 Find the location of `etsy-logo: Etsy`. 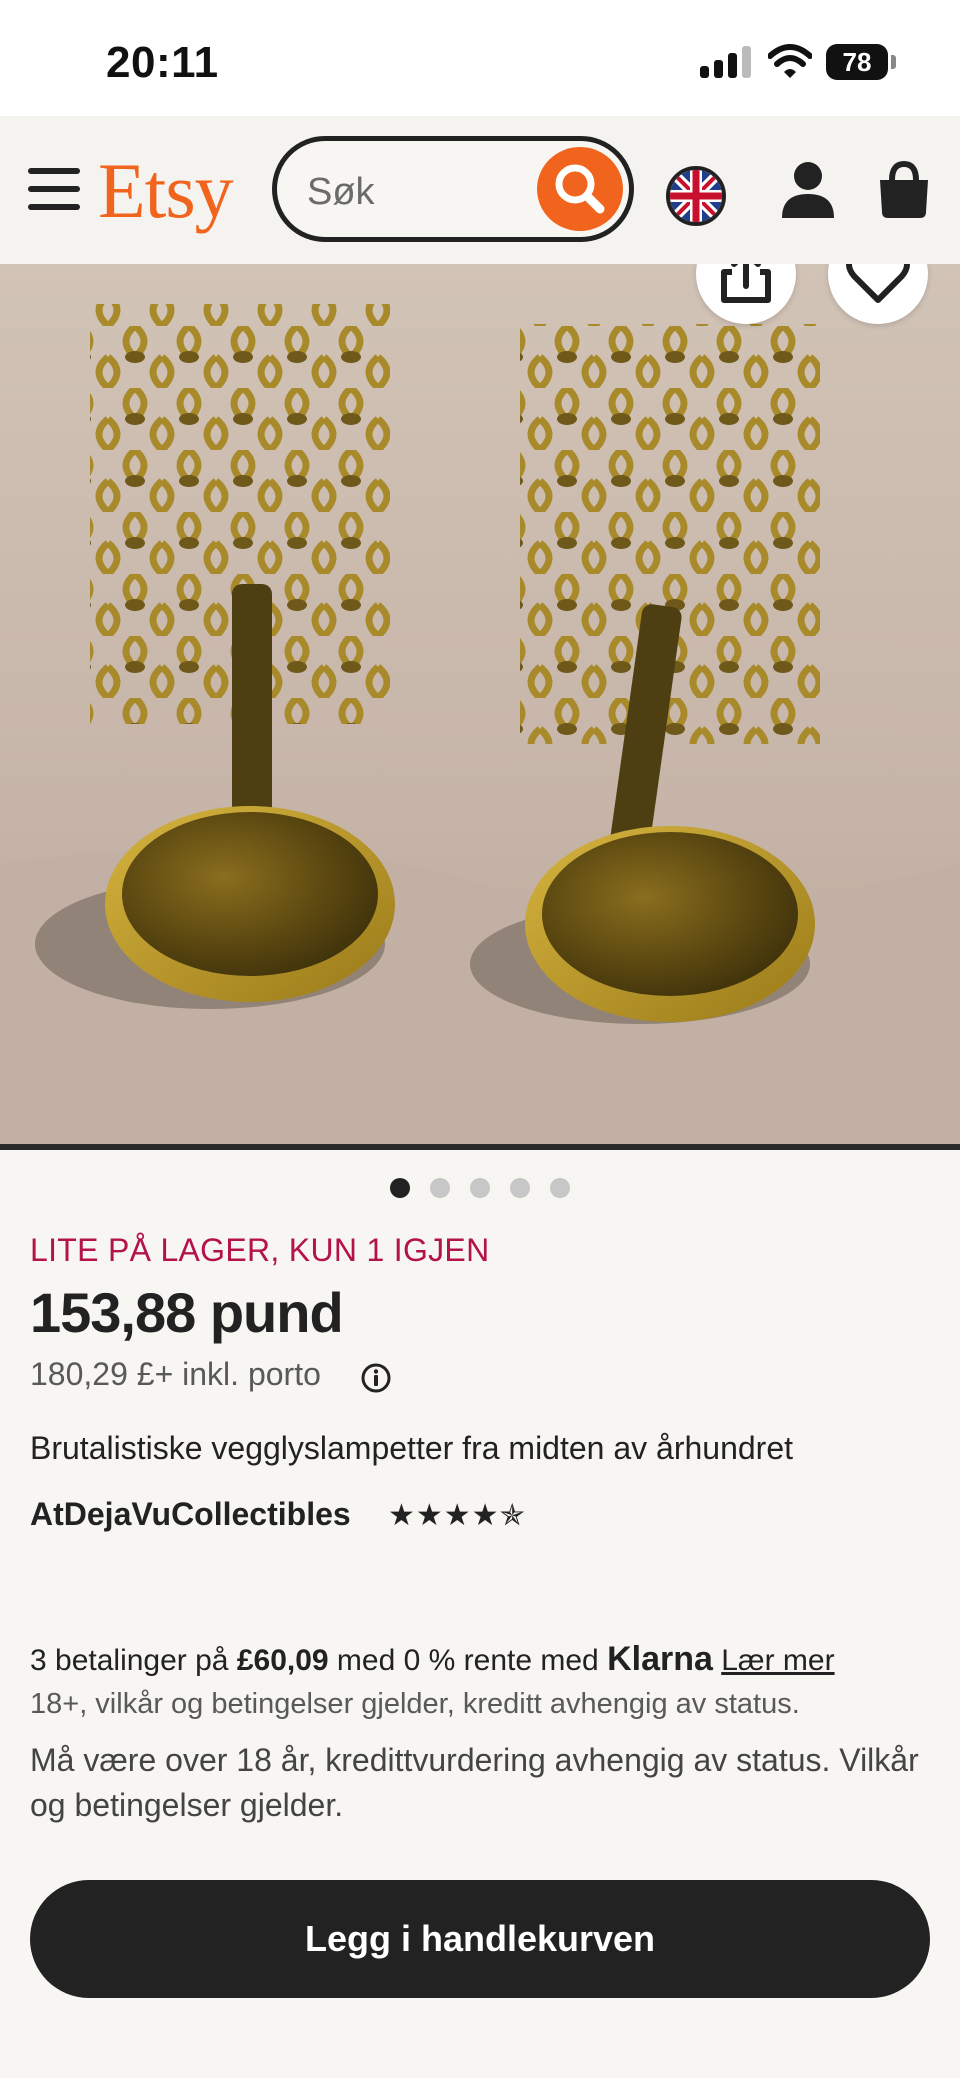

etsy-logo: Etsy is located at coordinates (166, 191).